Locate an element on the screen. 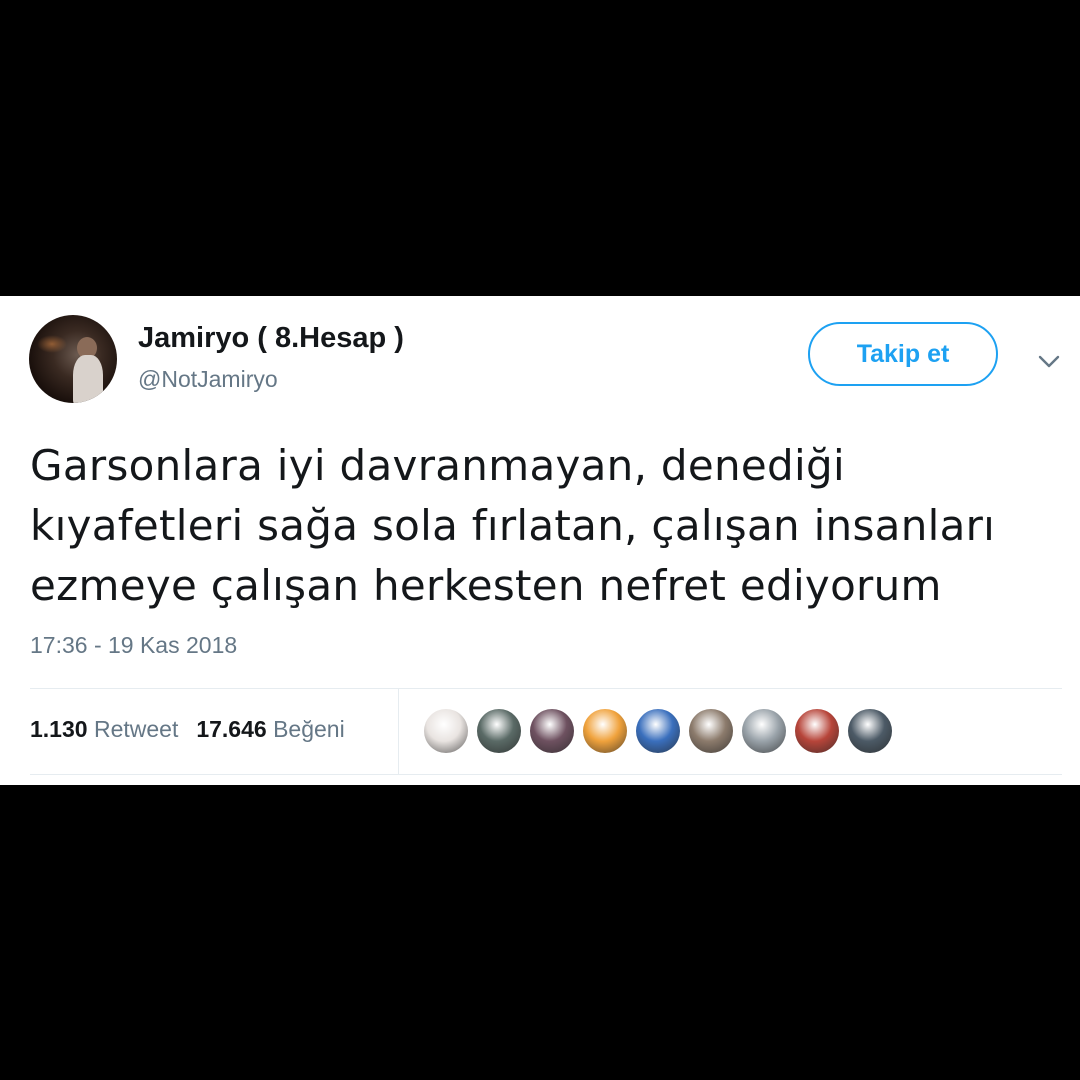 The width and height of the screenshot is (1080, 1080). display-name: Jamiryo ( 8.Hesap ) is located at coordinates (271, 338).